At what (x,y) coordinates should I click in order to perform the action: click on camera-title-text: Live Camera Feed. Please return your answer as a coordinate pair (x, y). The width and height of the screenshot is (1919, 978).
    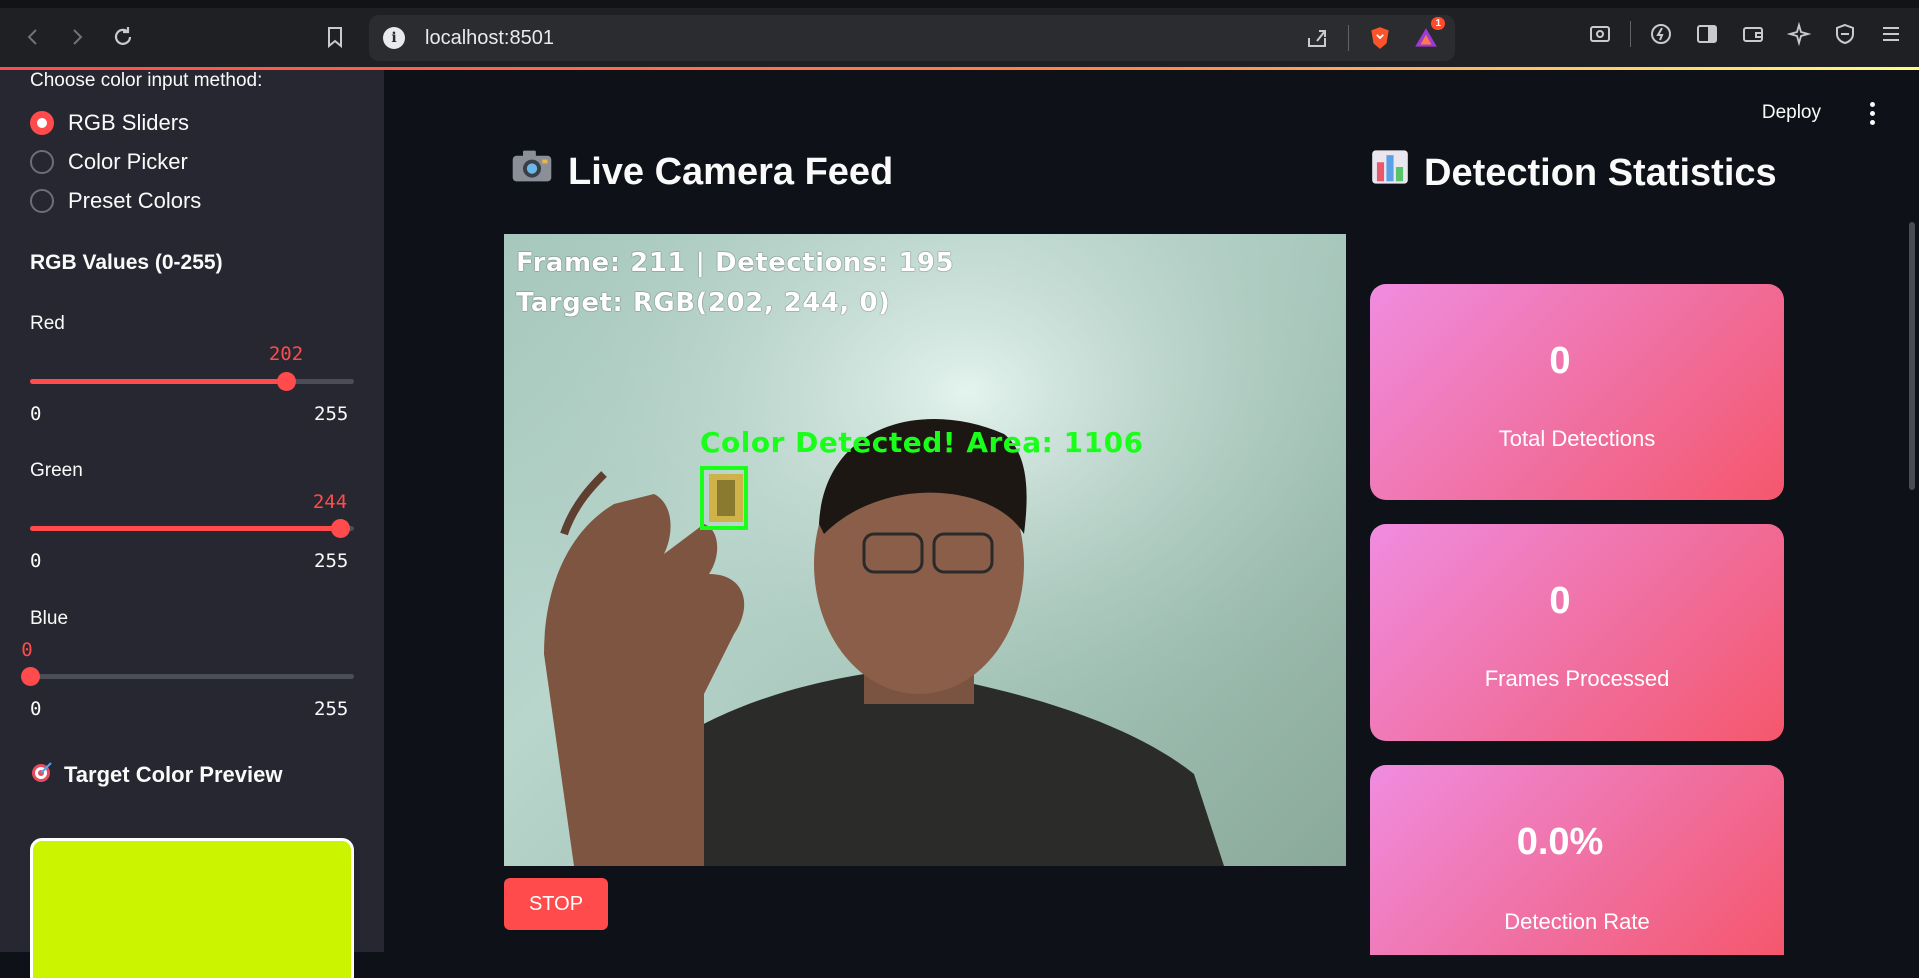
    Looking at the image, I should click on (731, 172).